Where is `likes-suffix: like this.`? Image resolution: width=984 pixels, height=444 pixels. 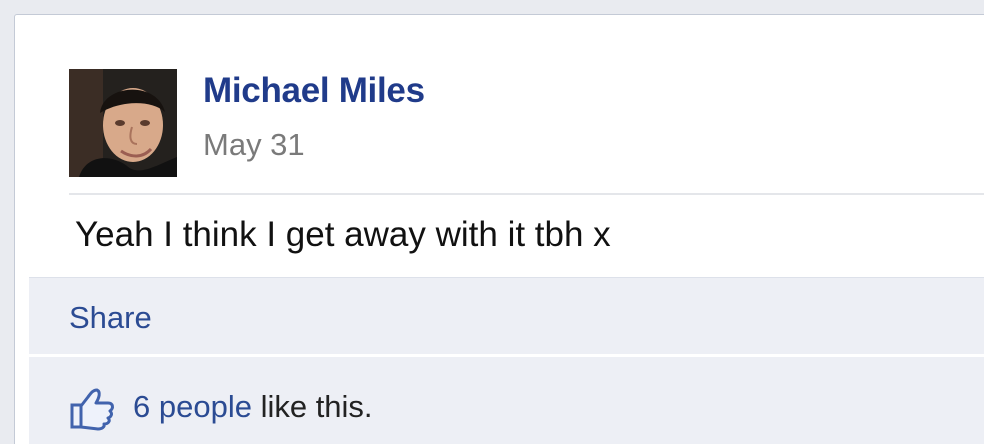
likes-suffix: like this. is located at coordinates (312, 406).